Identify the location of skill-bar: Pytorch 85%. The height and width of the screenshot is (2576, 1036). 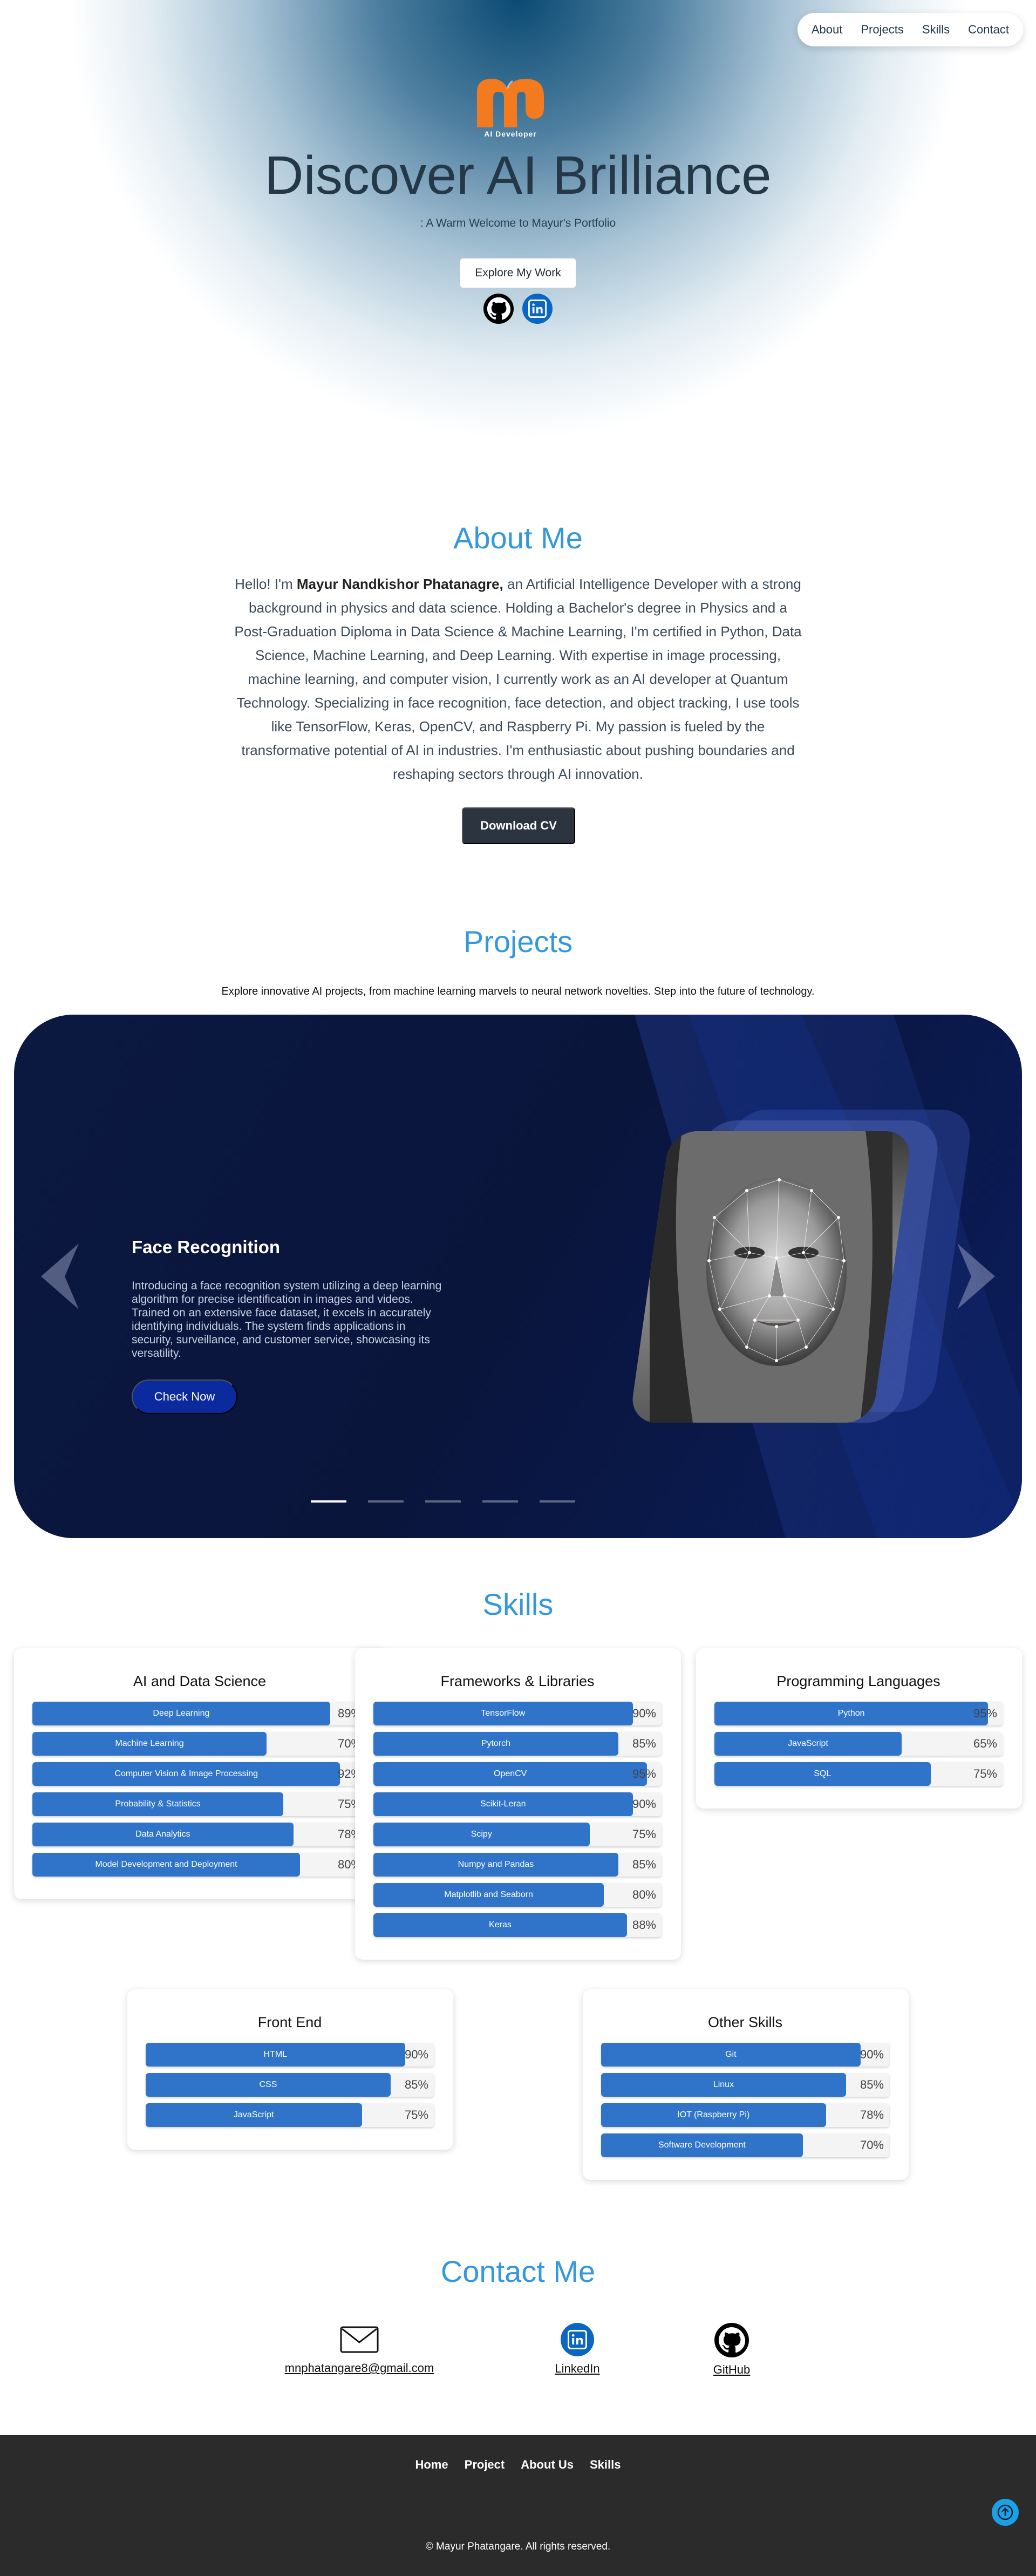
(517, 1744).